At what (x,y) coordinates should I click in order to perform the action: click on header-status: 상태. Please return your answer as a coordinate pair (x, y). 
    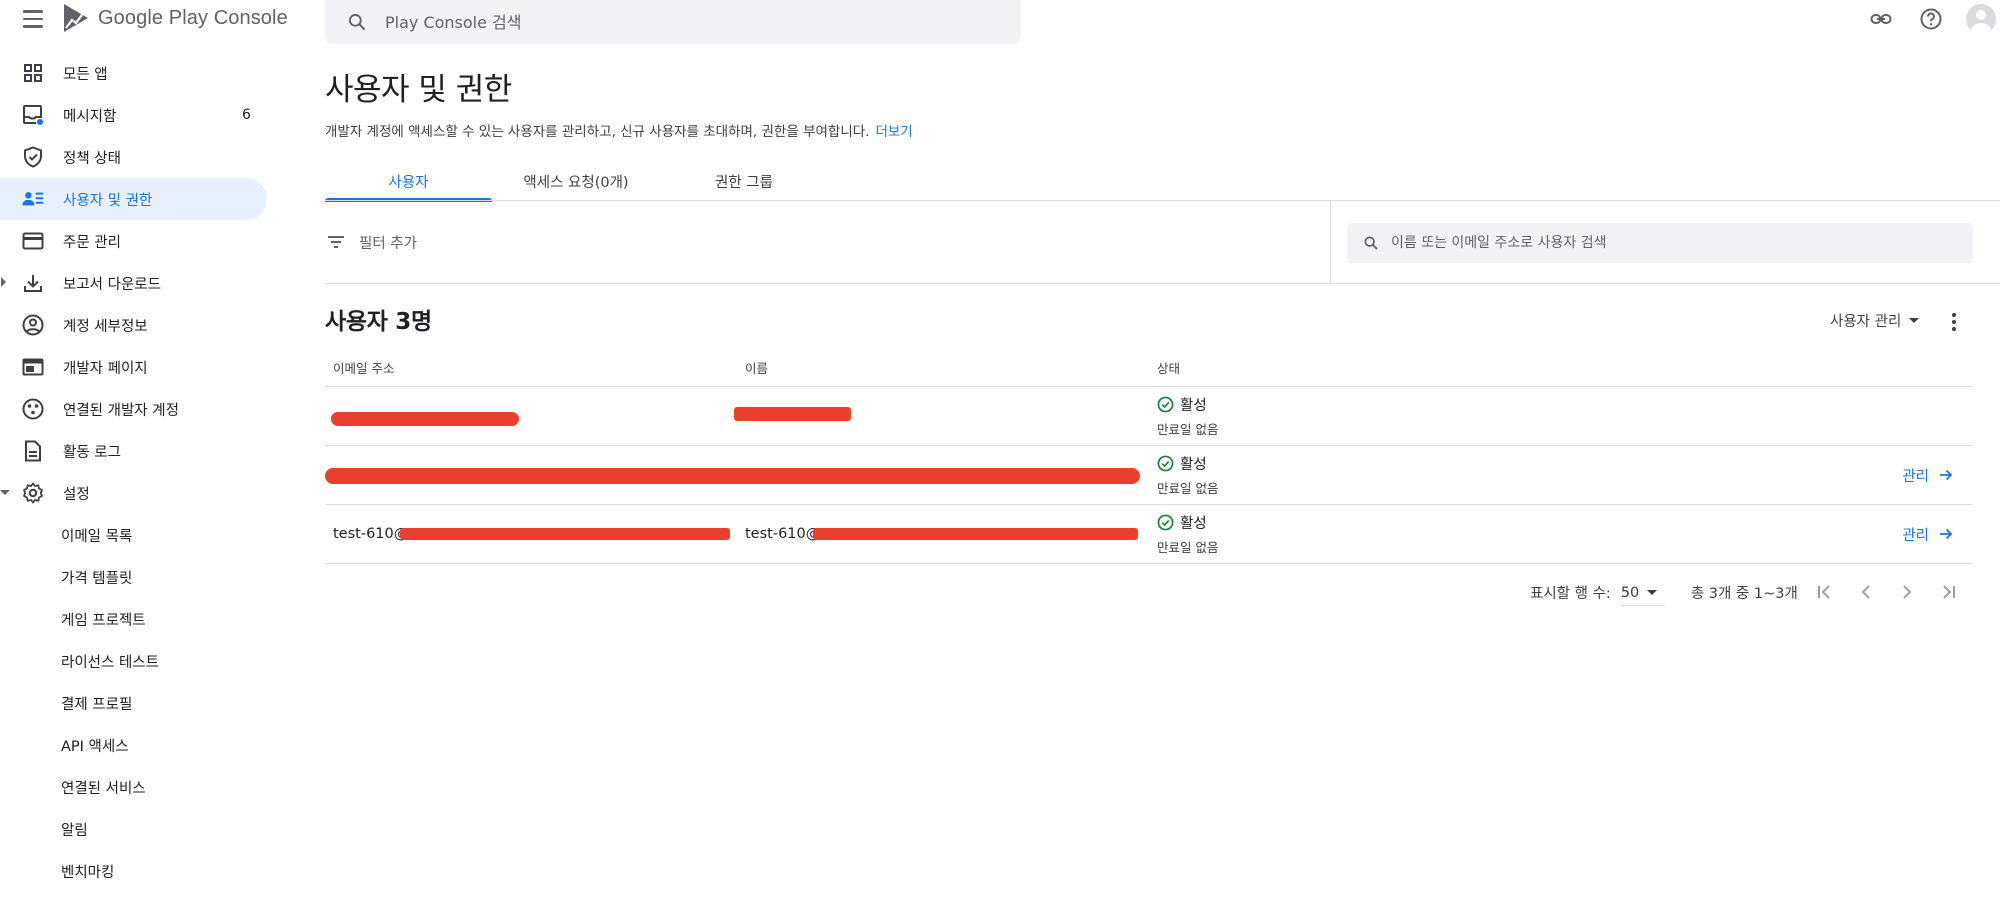
    Looking at the image, I should click on (1449, 367).